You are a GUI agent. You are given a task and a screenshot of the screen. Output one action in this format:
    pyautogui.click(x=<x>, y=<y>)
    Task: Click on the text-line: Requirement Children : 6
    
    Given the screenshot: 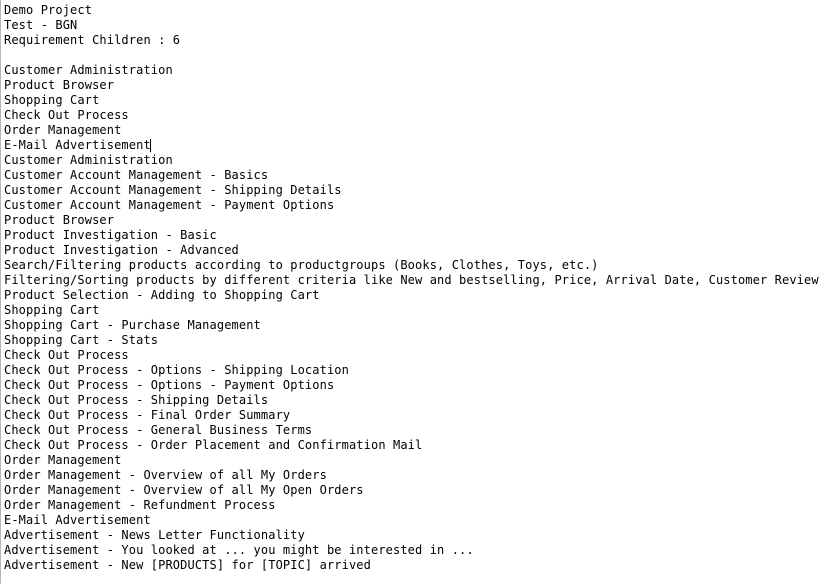 What is the action you would take?
    pyautogui.click(x=92, y=40)
    